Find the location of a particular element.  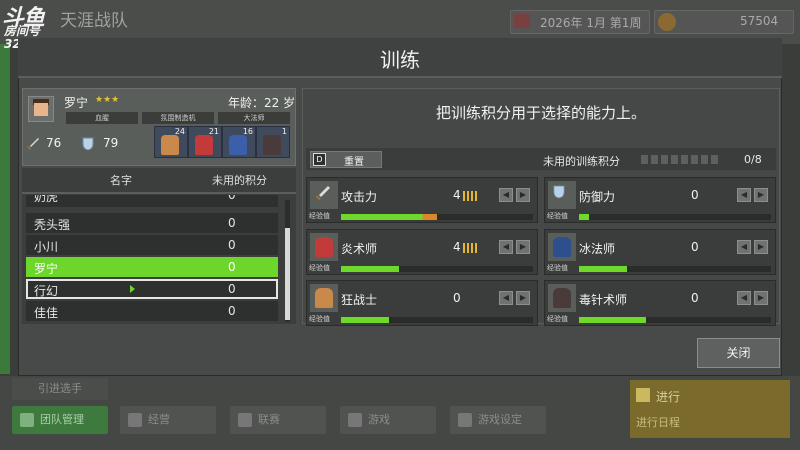

calendar-icon is located at coordinates (522, 21).